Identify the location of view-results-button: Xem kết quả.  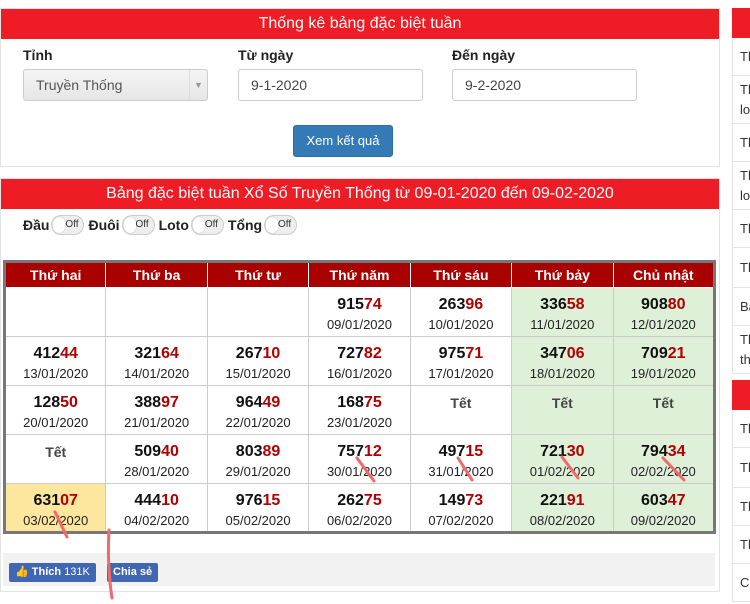
(343, 141).